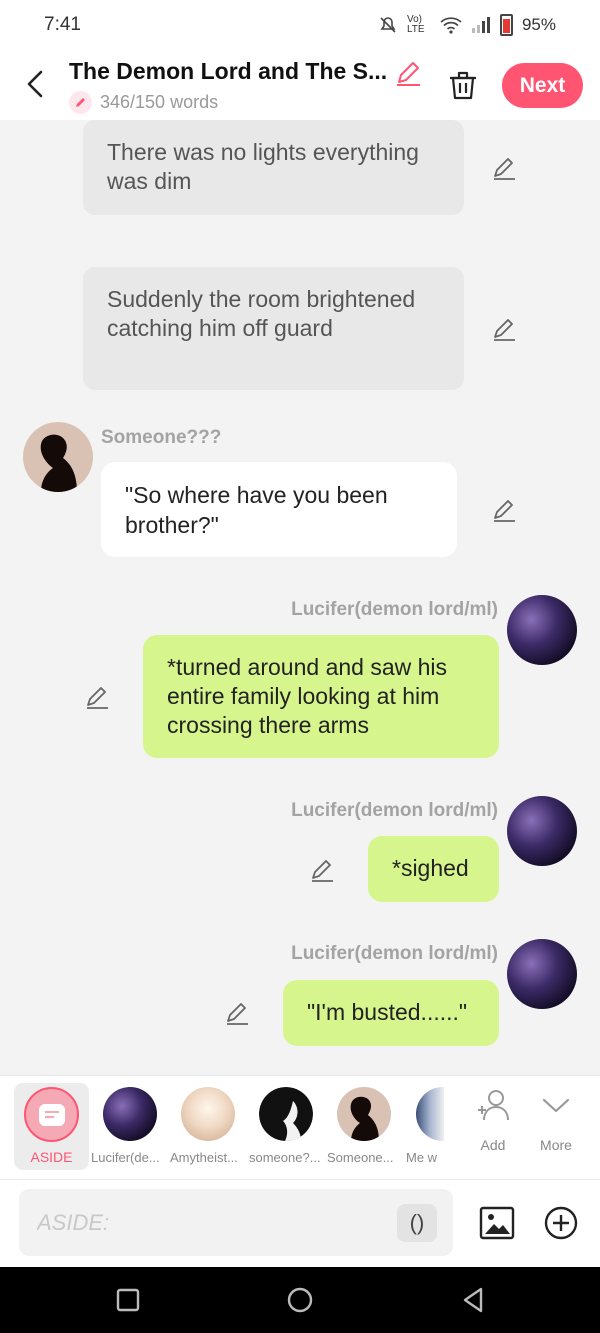  I want to click on parentheses-button: (), so click(417, 1223).